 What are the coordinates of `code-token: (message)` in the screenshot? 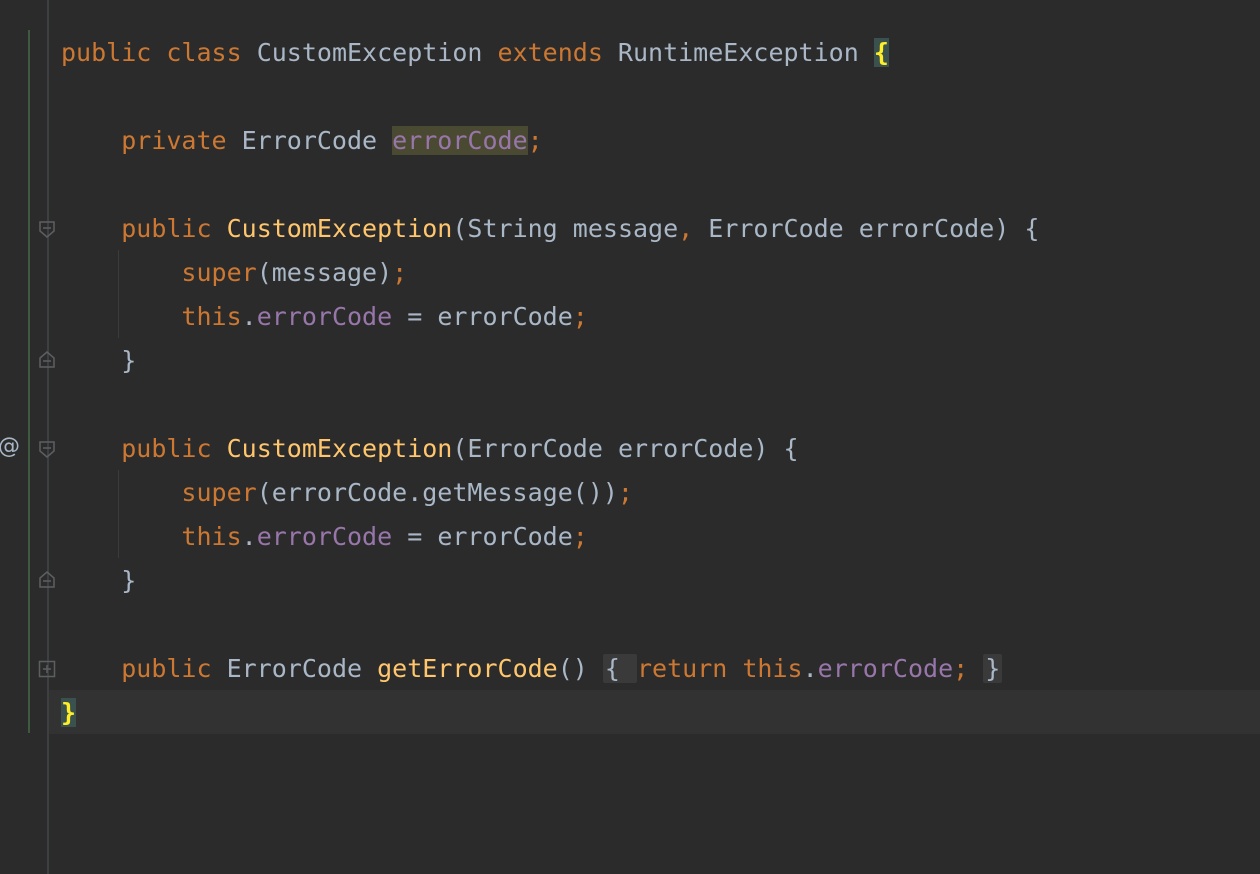 It's located at (324, 272).